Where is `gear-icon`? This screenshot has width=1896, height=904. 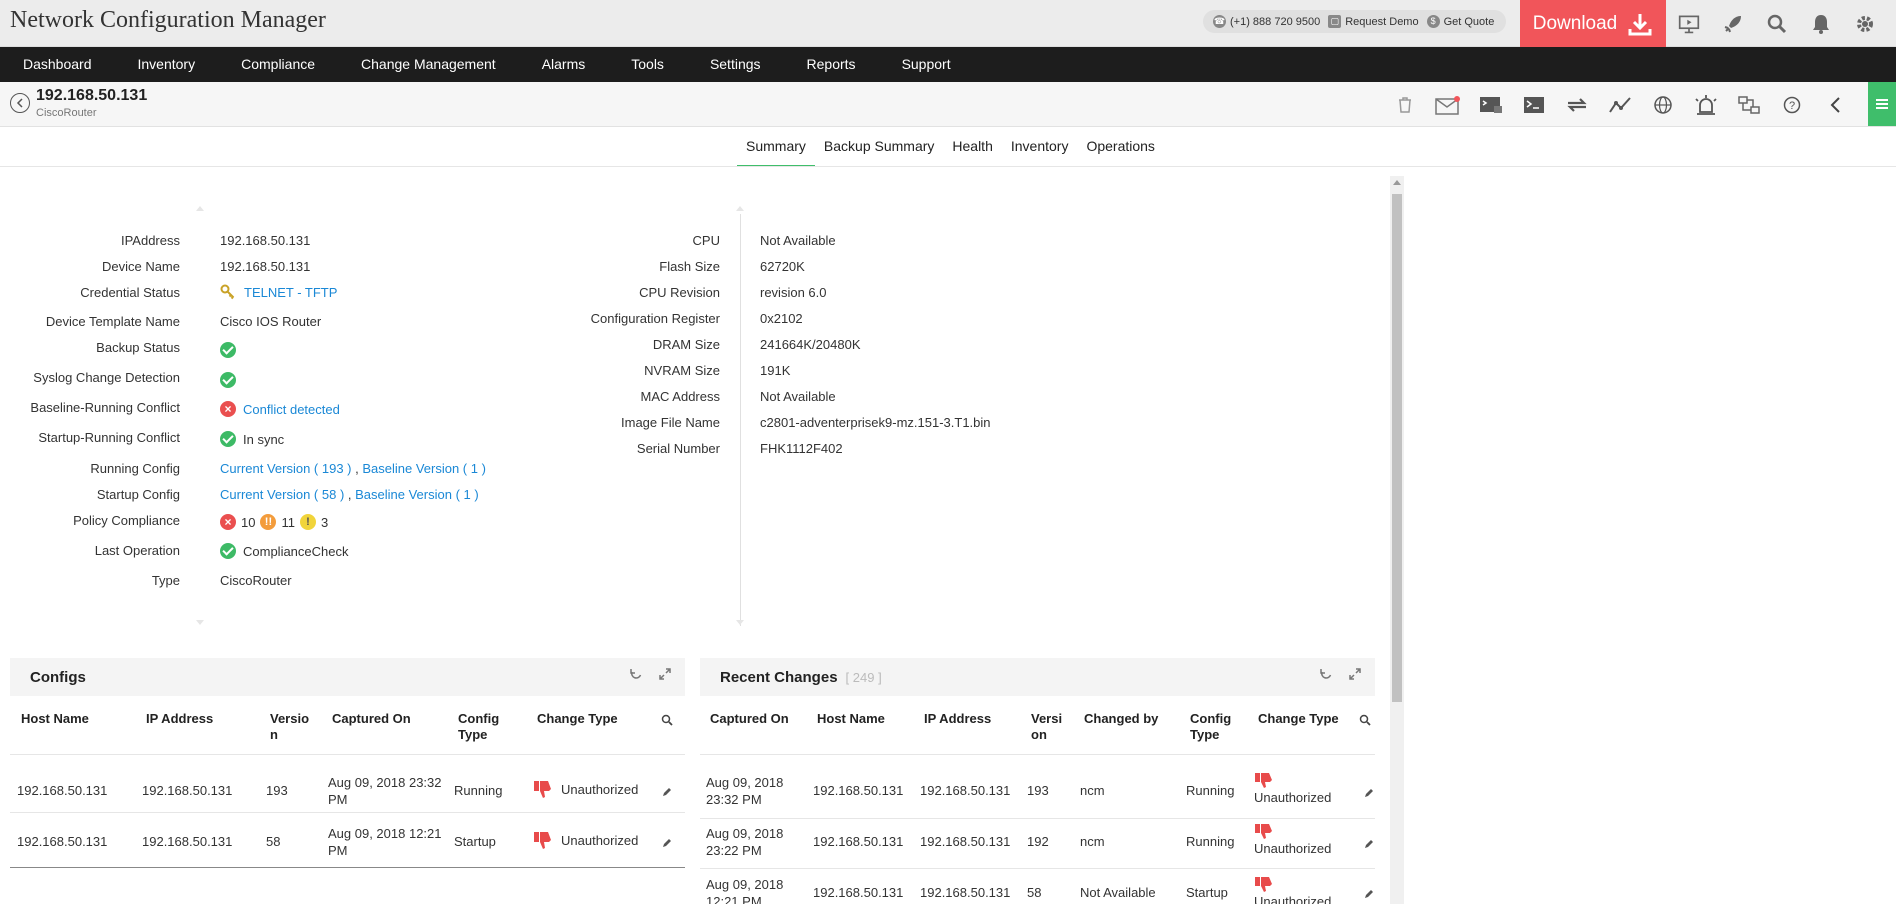
gear-icon is located at coordinates (1865, 24).